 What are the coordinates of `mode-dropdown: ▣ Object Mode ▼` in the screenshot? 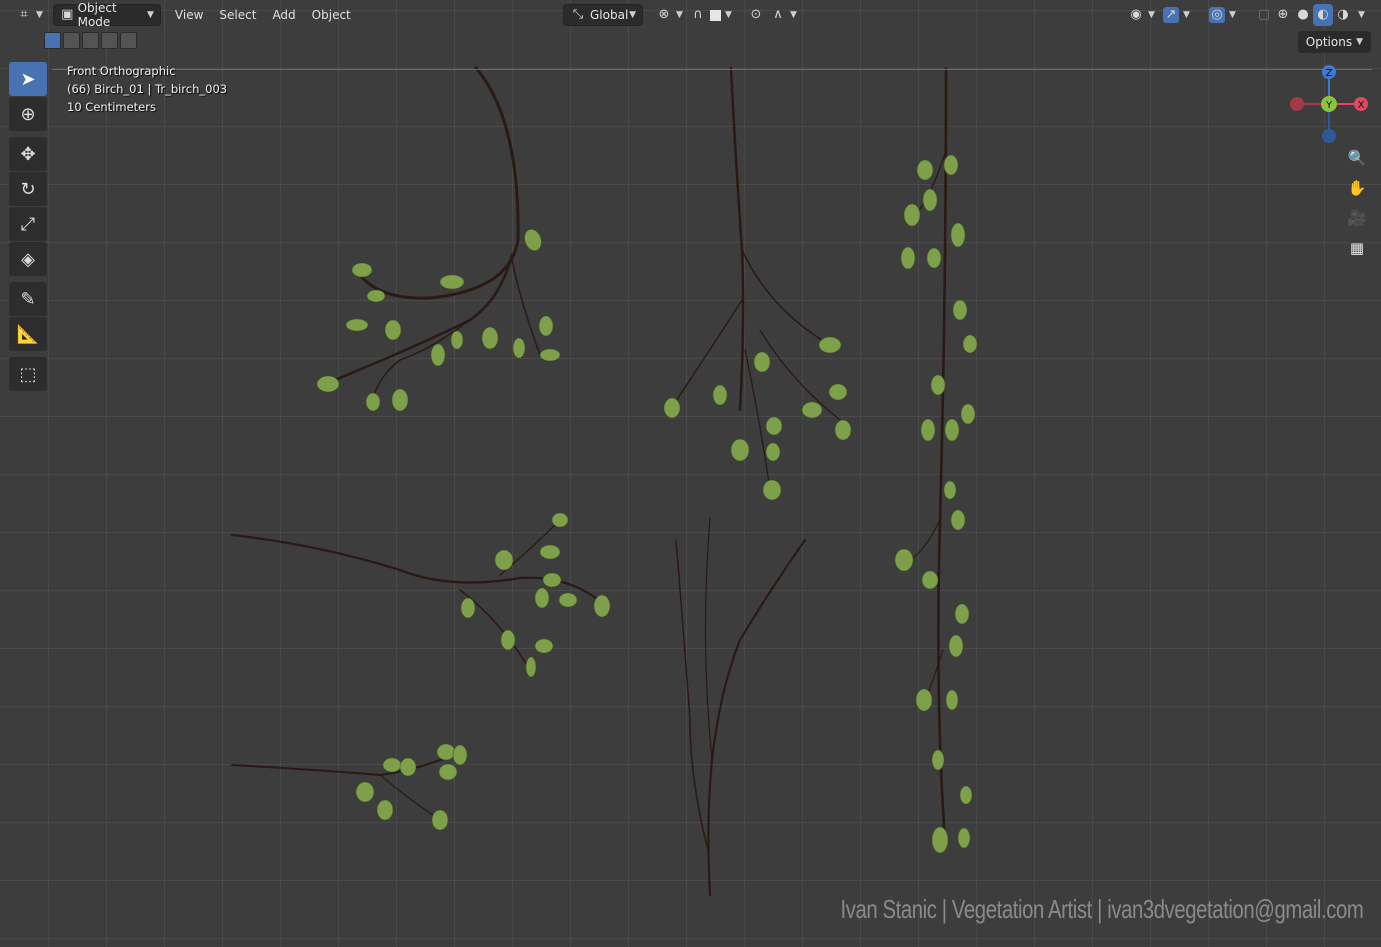 It's located at (106, 15).